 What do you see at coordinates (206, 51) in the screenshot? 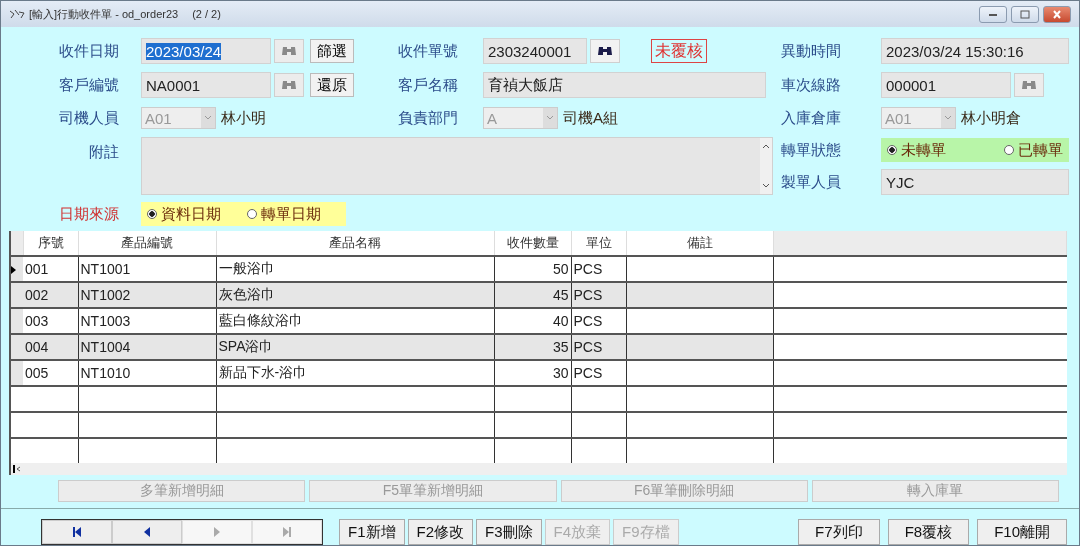
I see `date-field: 2023/03/24` at bounding box center [206, 51].